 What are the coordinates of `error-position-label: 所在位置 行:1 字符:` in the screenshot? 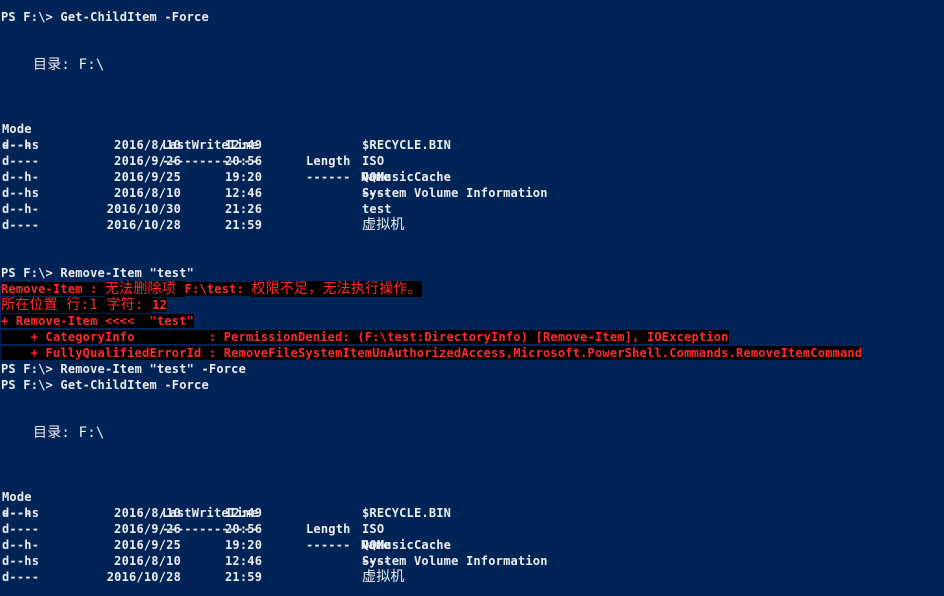 It's located at (77, 305).